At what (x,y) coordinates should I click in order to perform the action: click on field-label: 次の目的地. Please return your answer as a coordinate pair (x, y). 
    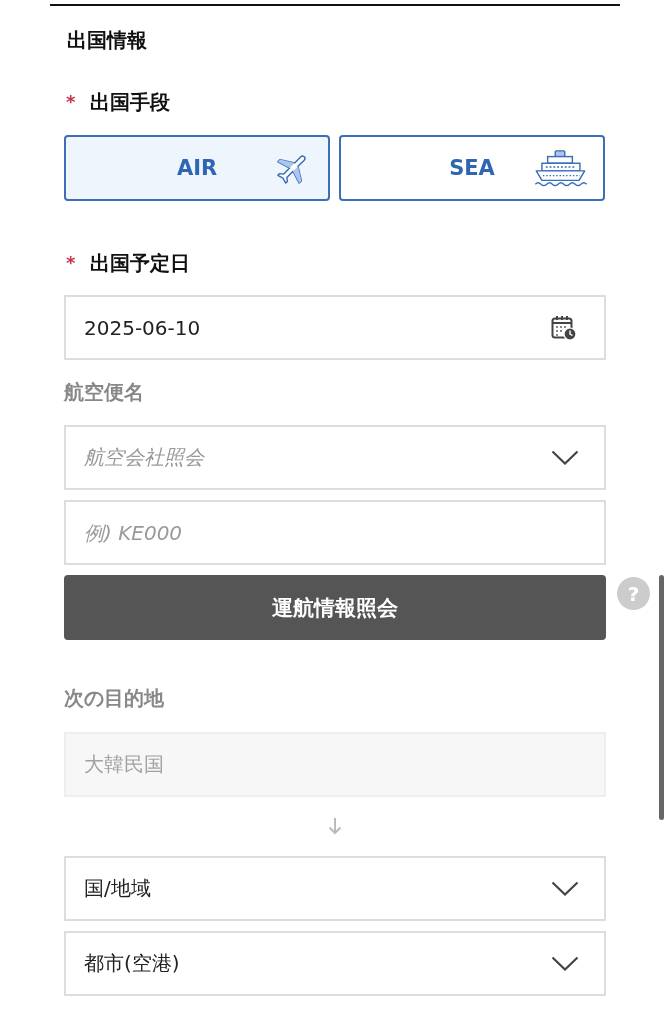
    Looking at the image, I should click on (114, 698).